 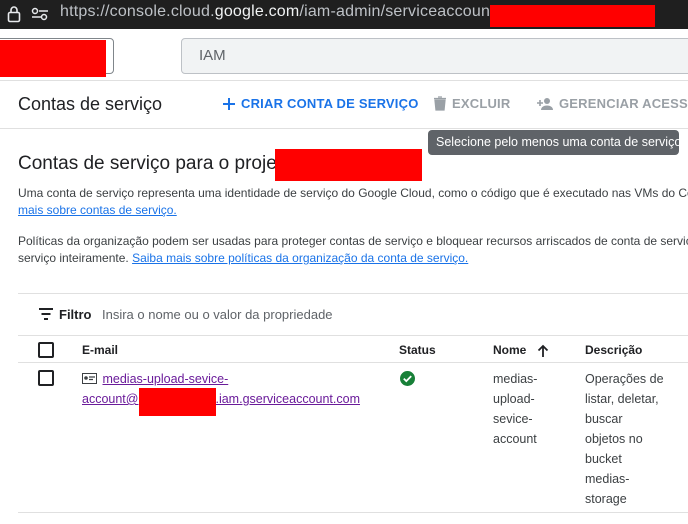 What do you see at coordinates (440, 103) in the screenshot?
I see `trash-icon` at bounding box center [440, 103].